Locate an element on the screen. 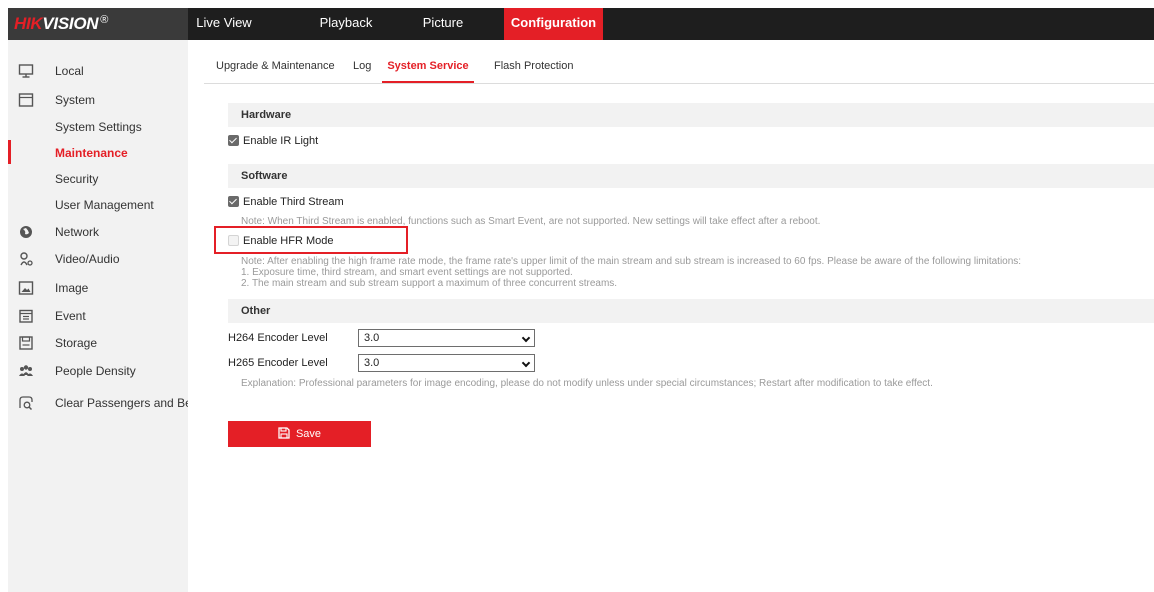 This screenshot has height=592, width=1154. h264-encoder-level-value: 3.0 is located at coordinates (372, 338).